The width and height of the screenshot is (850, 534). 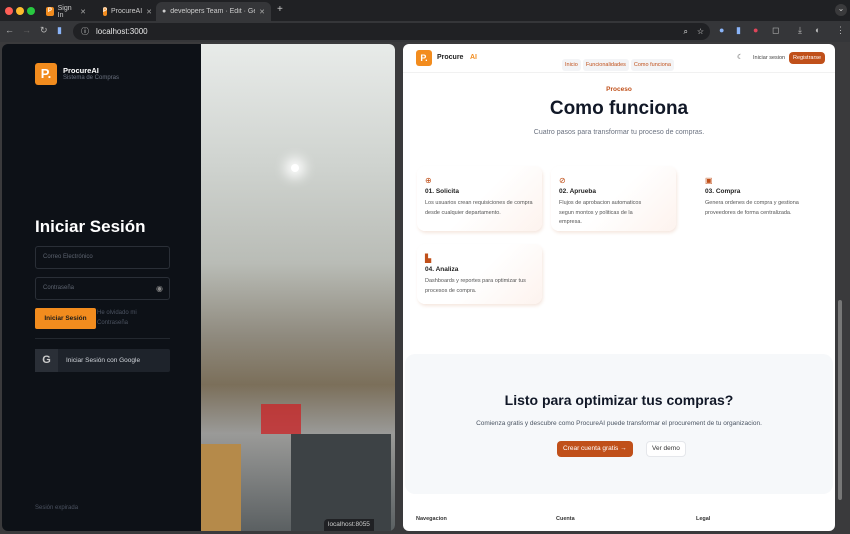 I want to click on brand-name: ProcureAI, so click(x=81, y=70).